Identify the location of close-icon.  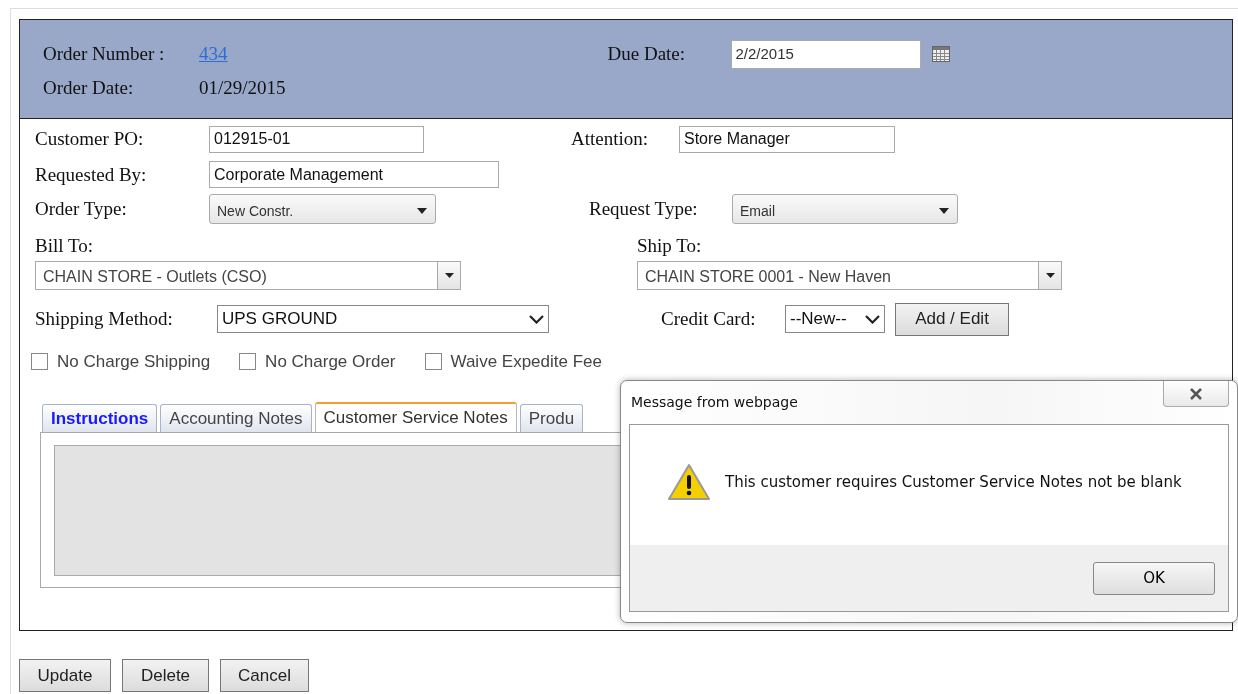
(1196, 393).